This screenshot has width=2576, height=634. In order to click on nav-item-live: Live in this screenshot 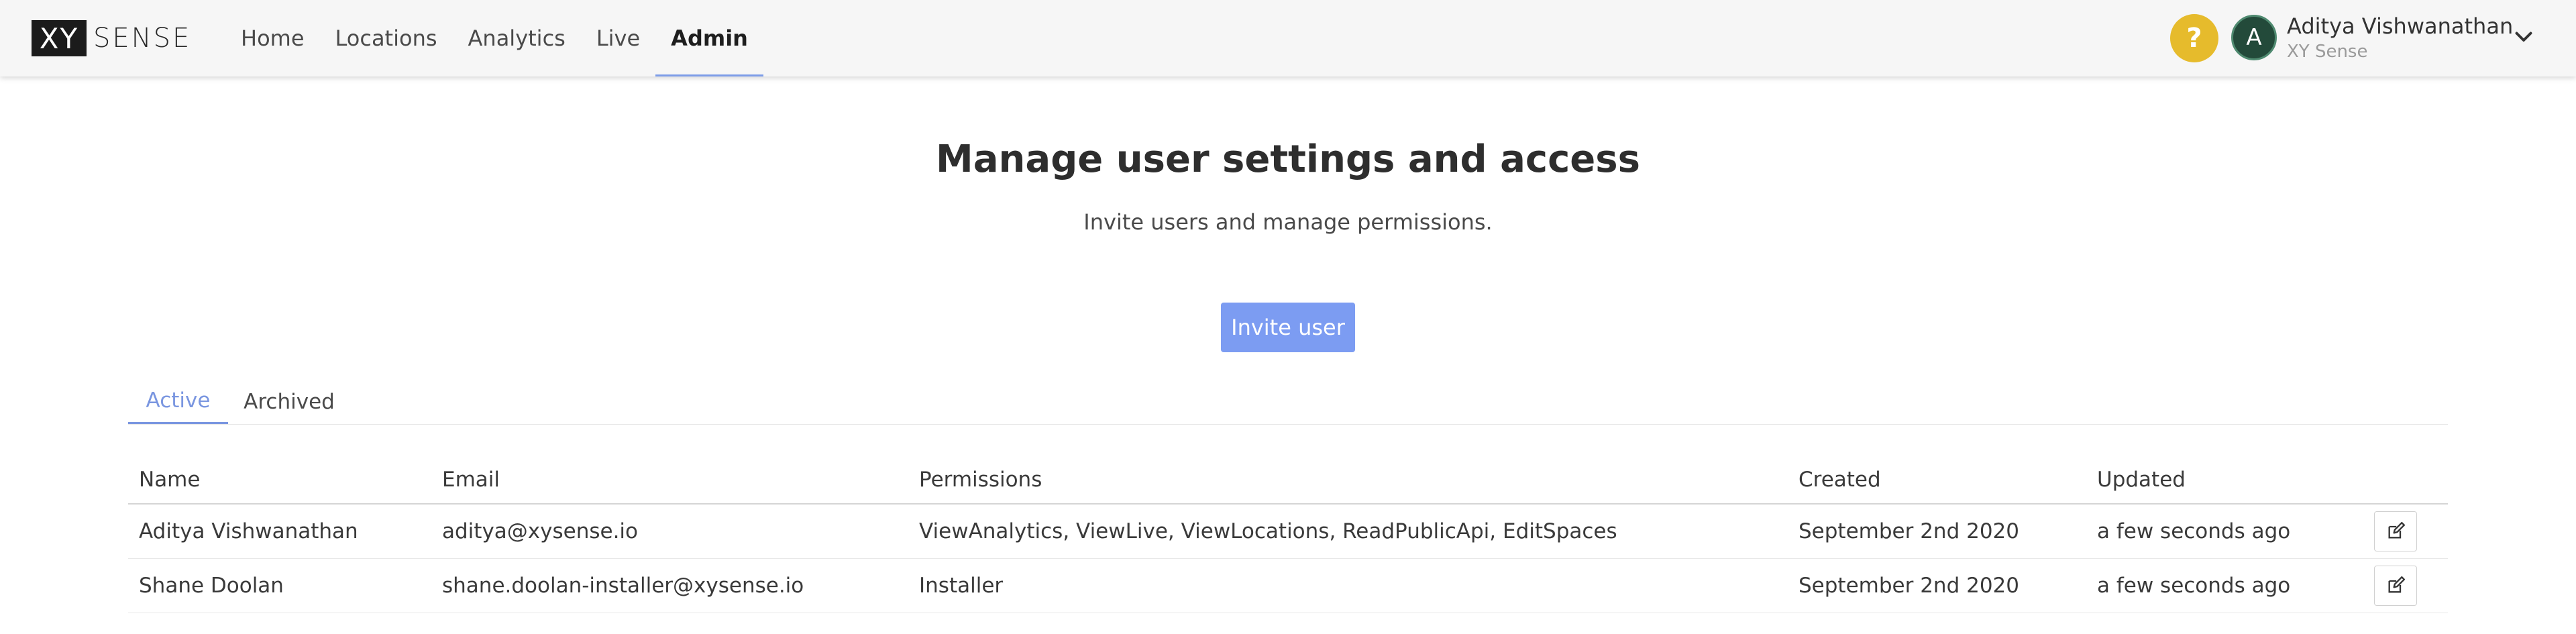, I will do `click(618, 38)`.